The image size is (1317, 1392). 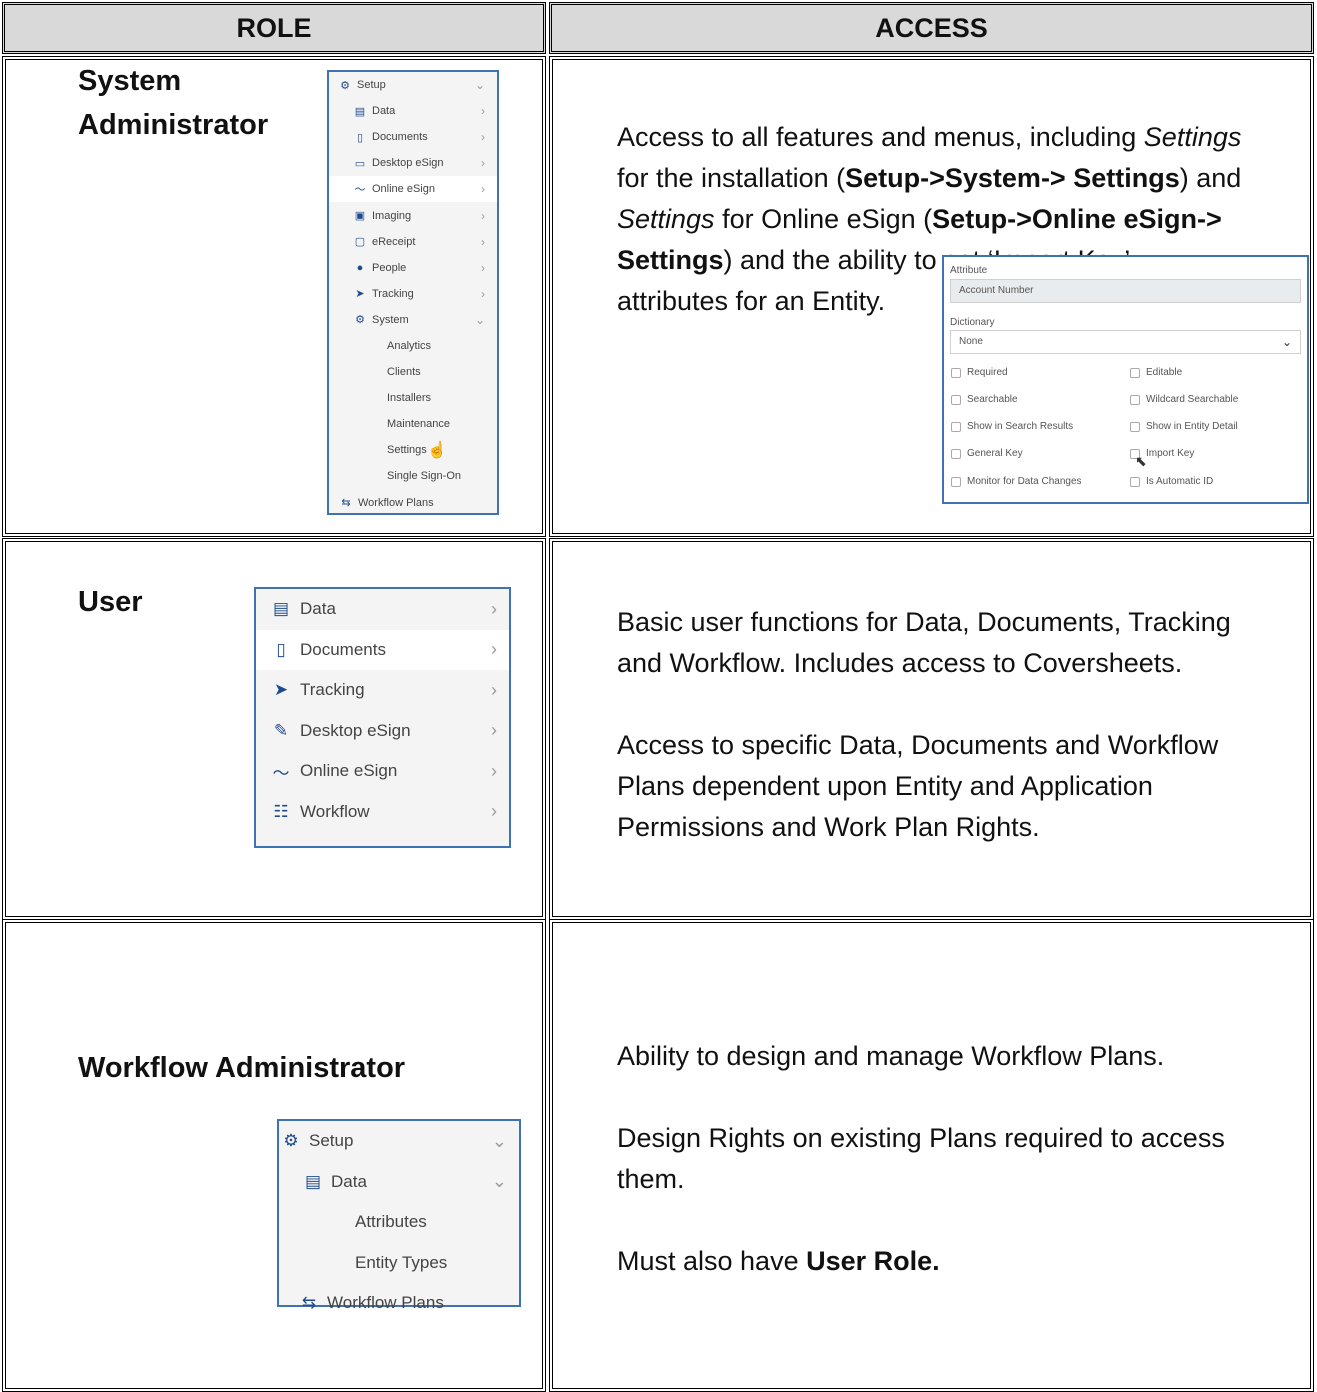 I want to click on role-title-system-admin: System Administrator, so click(x=173, y=103).